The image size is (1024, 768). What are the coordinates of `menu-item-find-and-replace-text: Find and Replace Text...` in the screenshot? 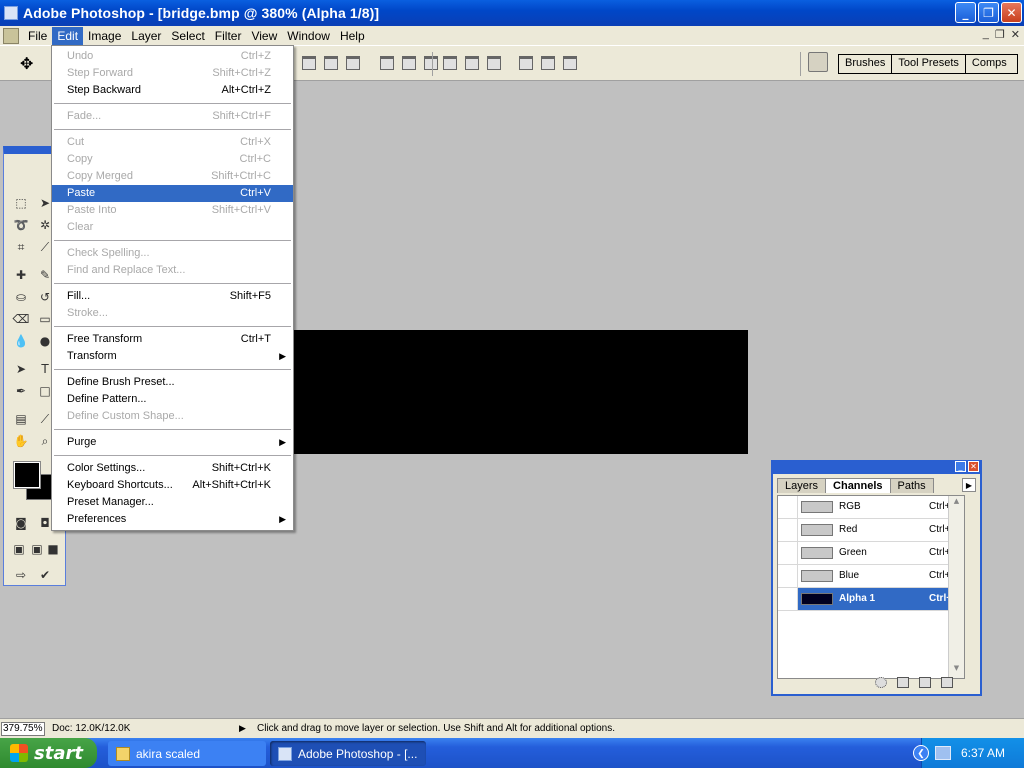 It's located at (172, 270).